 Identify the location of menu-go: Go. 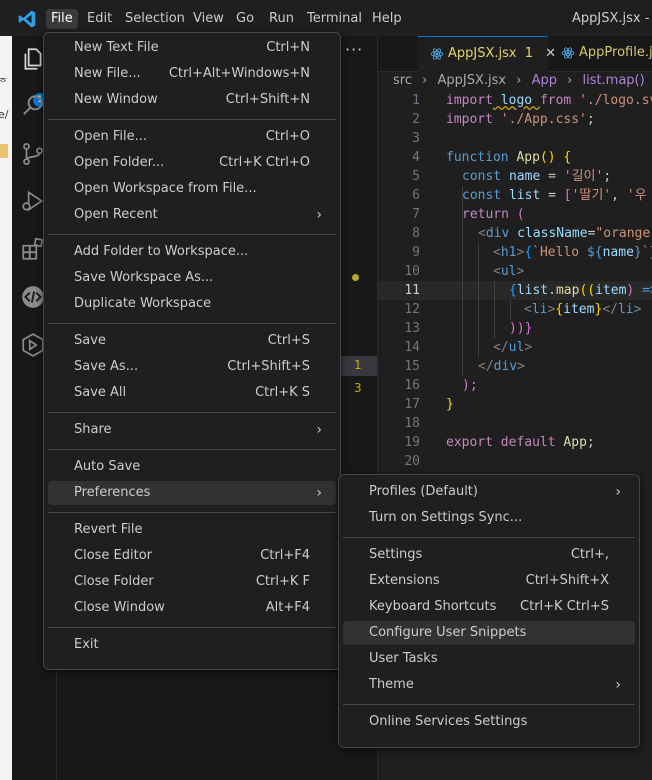
(245, 19).